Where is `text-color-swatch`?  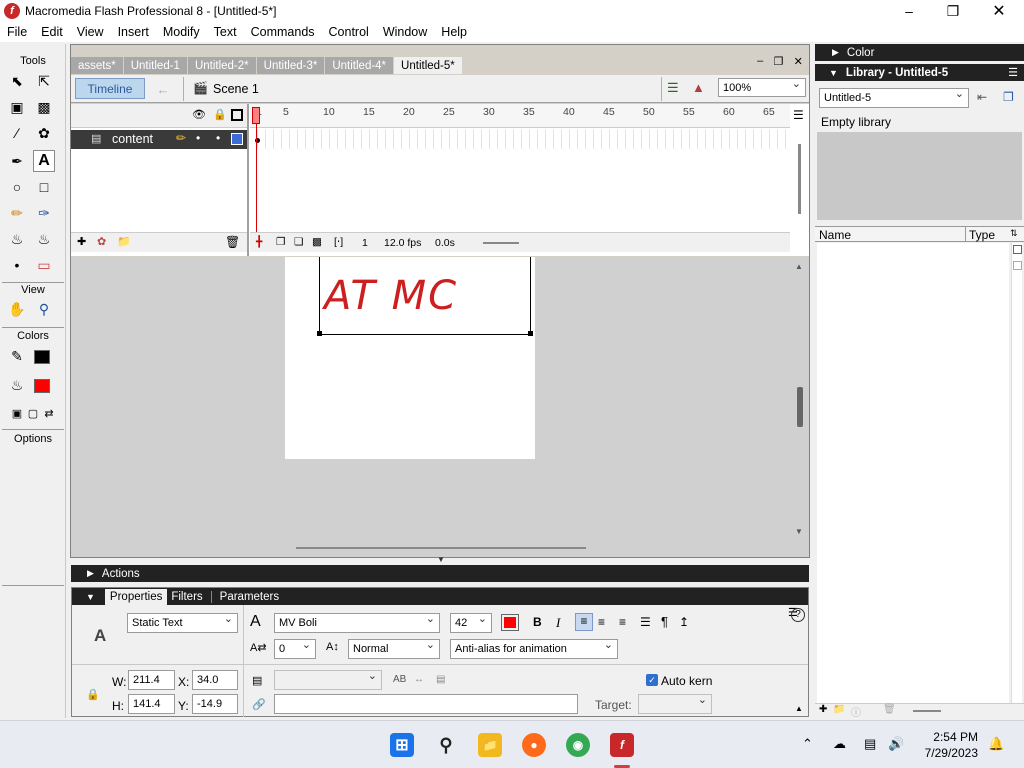 text-color-swatch is located at coordinates (510, 622).